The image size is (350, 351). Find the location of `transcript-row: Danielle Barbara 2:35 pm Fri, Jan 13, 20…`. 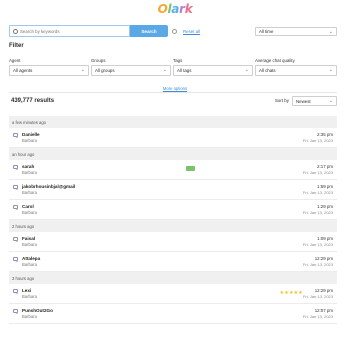

transcript-row: Danielle Barbara 2:35 pm Fri, Jan 13, 20… is located at coordinates (173, 138).